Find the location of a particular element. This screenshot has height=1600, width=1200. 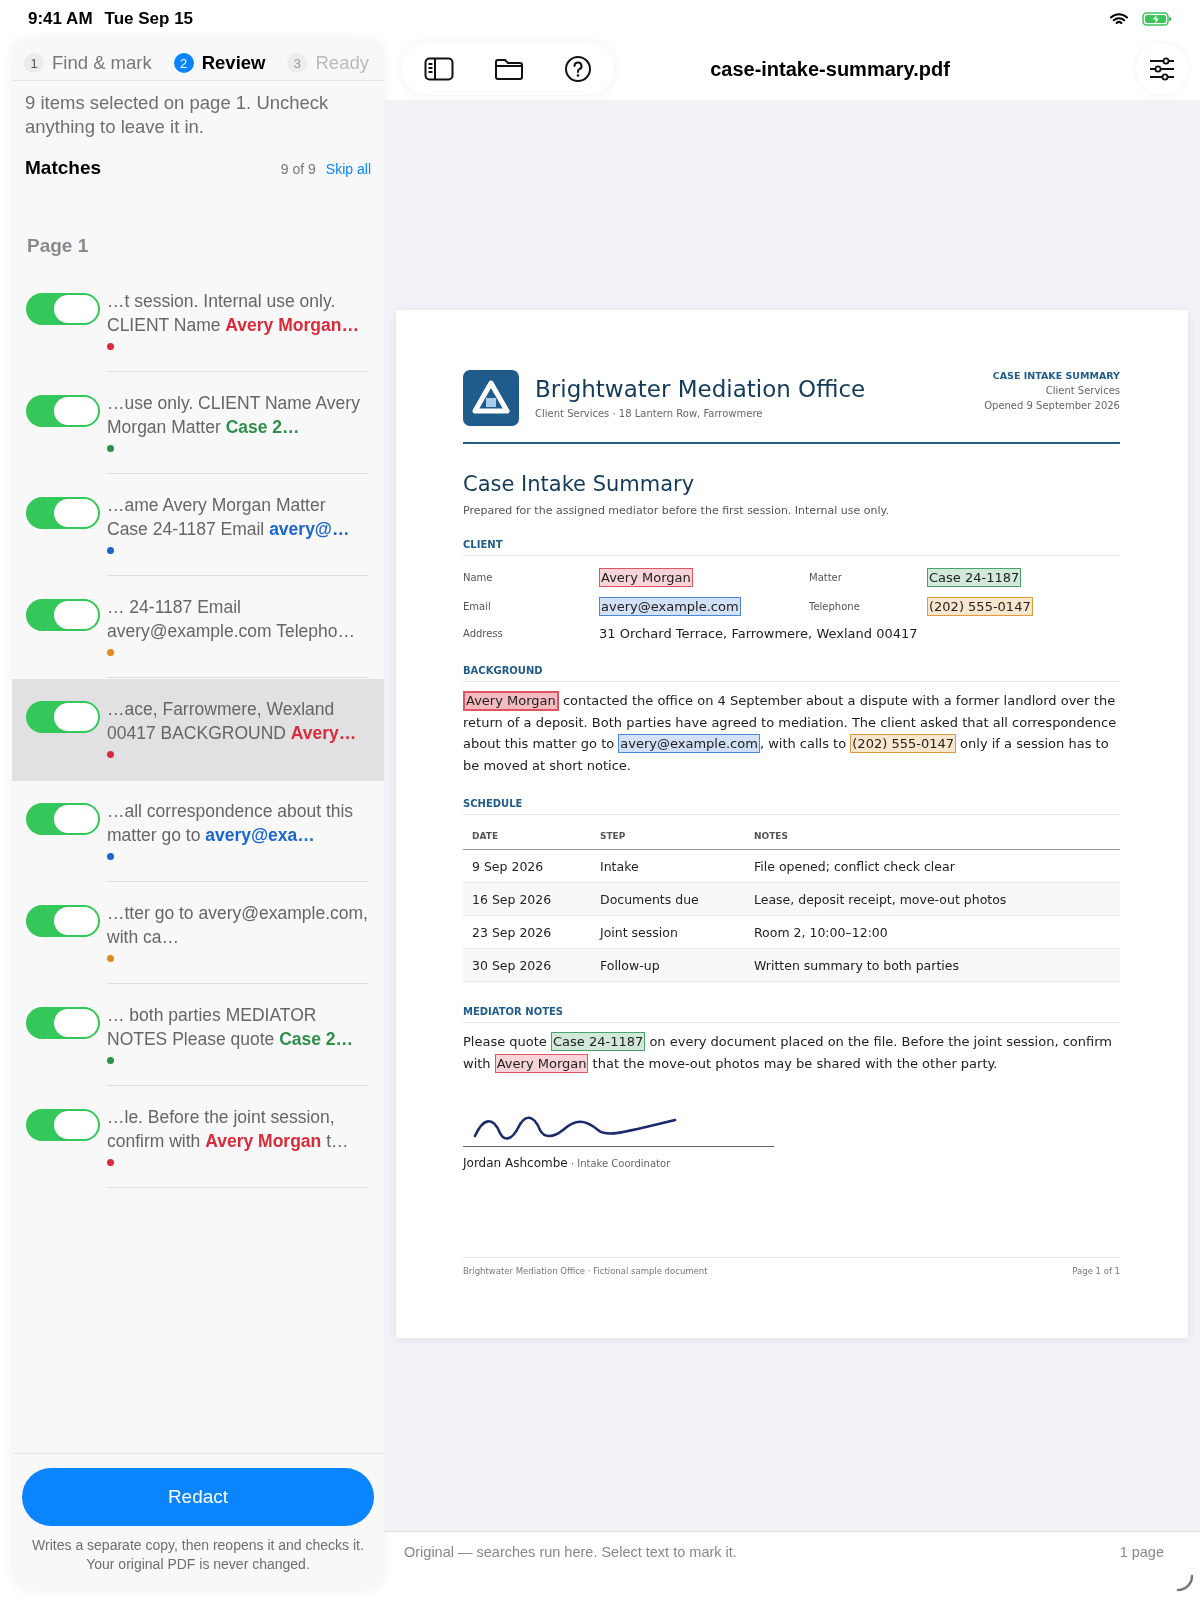

hint-text: Original — searches run here. Select text to mark it. is located at coordinates (570, 1552).